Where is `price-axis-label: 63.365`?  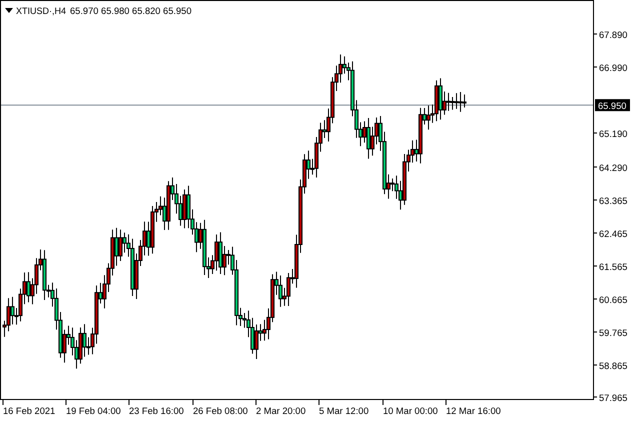
price-axis-label: 63.365 is located at coordinates (613, 201).